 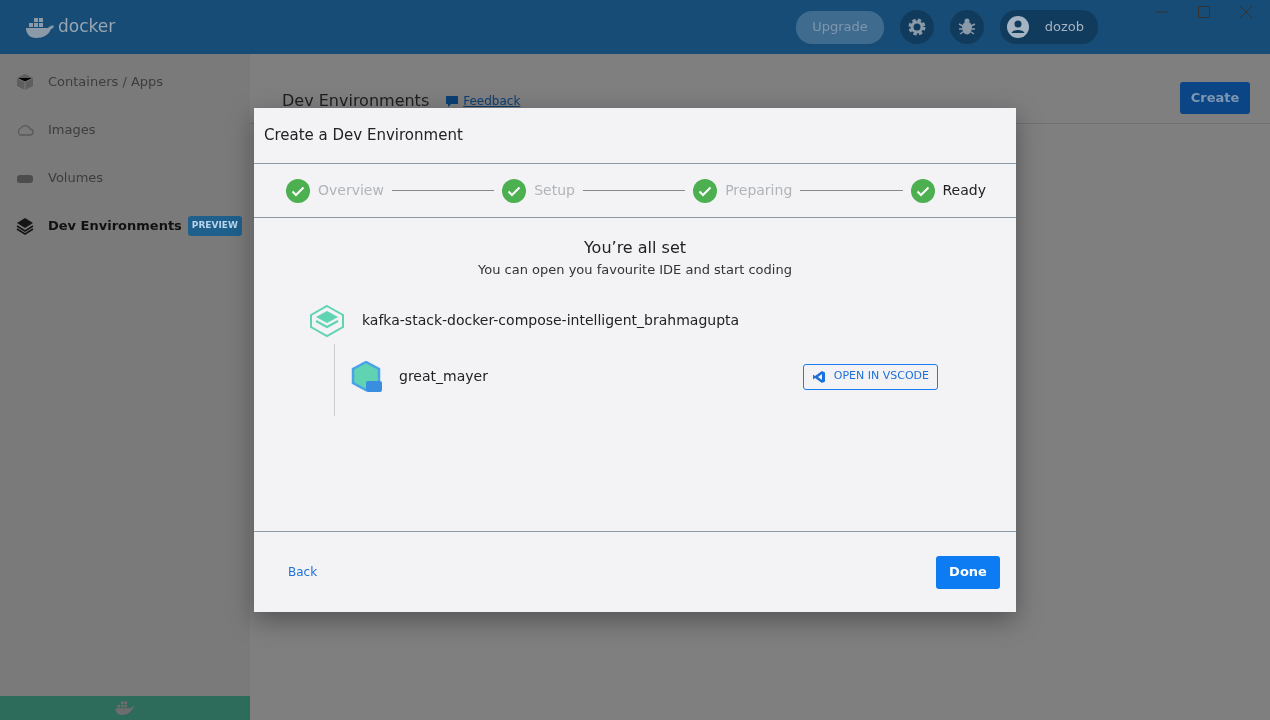 What do you see at coordinates (115, 226) in the screenshot?
I see `sidebar-label: Dev Environments` at bounding box center [115, 226].